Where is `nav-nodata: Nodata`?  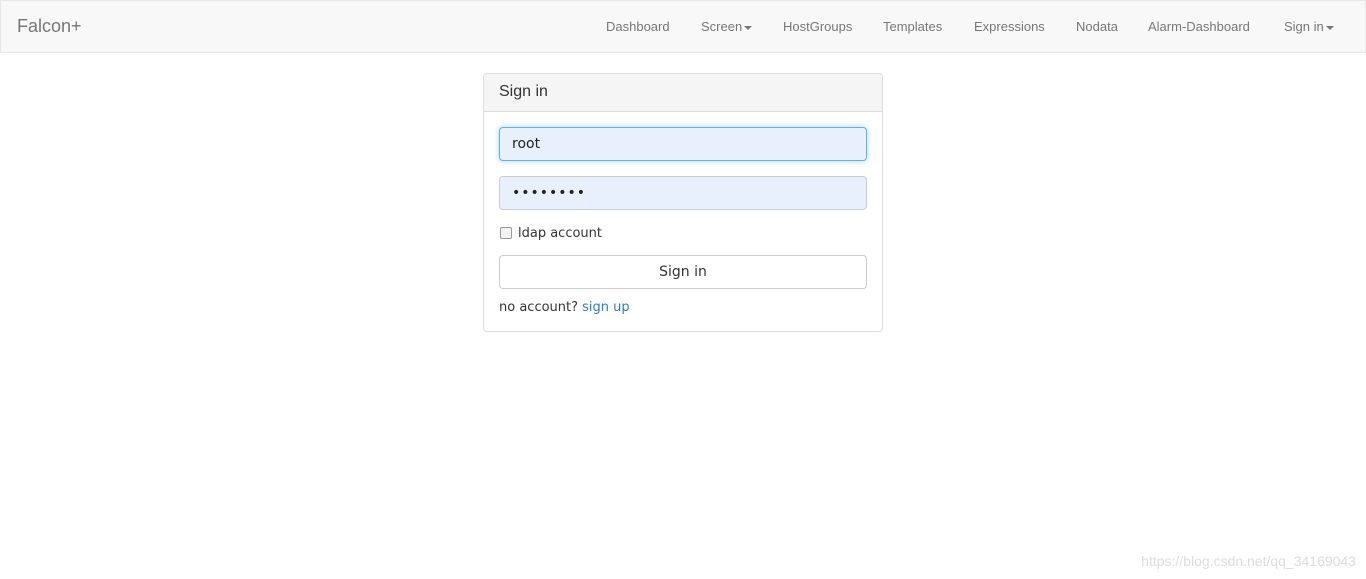 nav-nodata: Nodata is located at coordinates (1097, 26).